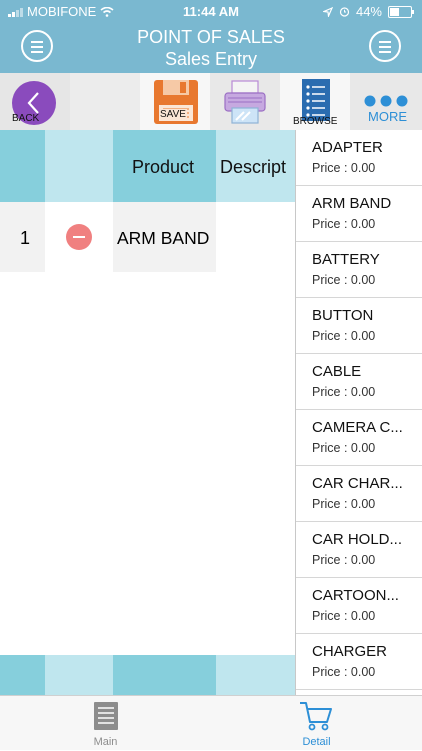 The height and width of the screenshot is (751, 422). I want to click on cart-icon, so click(316, 716).